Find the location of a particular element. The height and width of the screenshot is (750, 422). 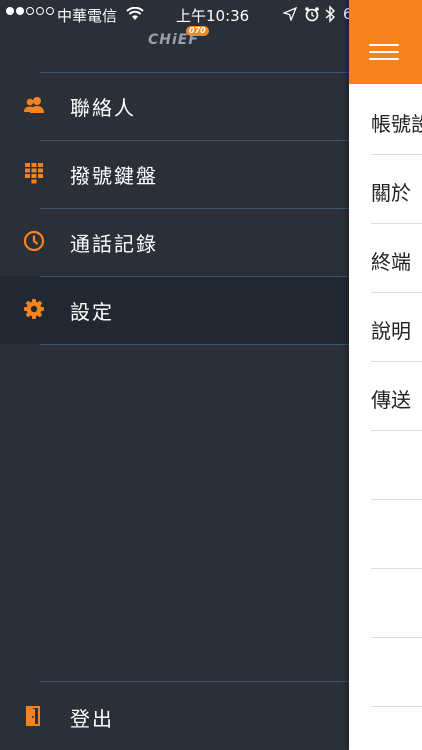

row-label: 終端 is located at coordinates (391, 262).